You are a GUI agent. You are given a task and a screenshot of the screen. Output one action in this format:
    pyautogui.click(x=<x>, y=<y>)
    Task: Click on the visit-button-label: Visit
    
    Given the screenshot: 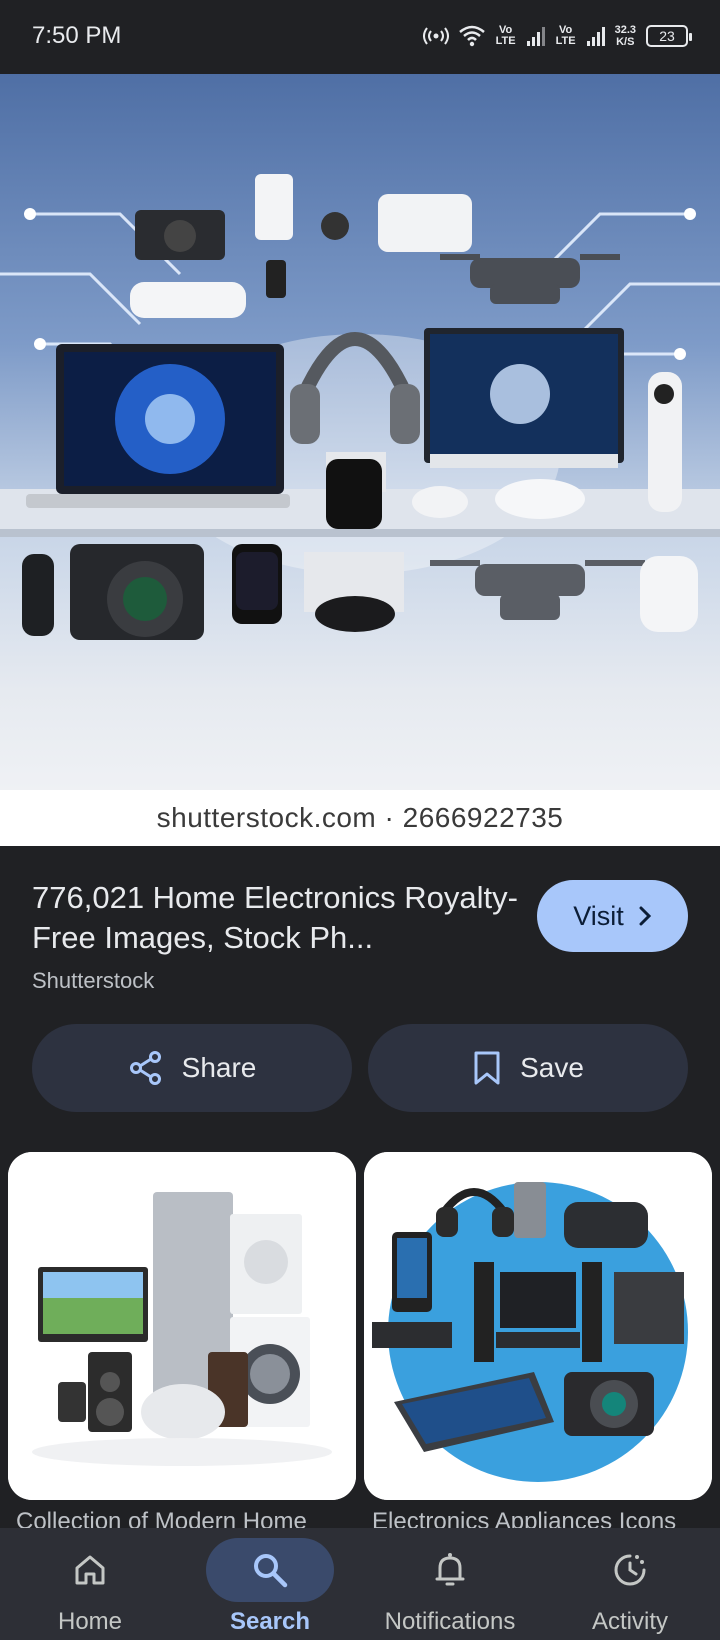 What is the action you would take?
    pyautogui.click(x=598, y=915)
    